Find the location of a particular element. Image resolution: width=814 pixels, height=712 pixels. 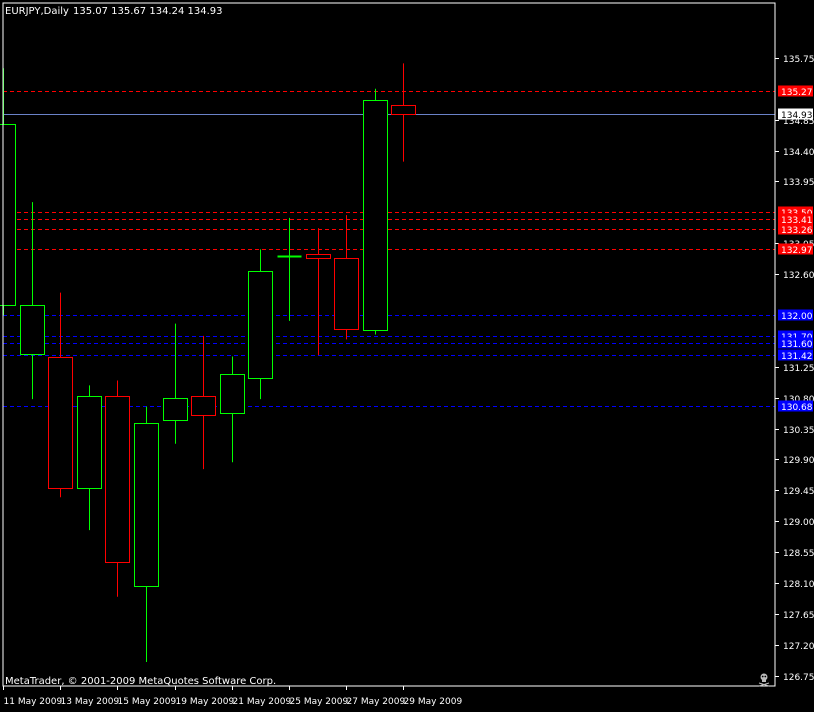

y-tick-label: 126.75 is located at coordinates (798, 678).